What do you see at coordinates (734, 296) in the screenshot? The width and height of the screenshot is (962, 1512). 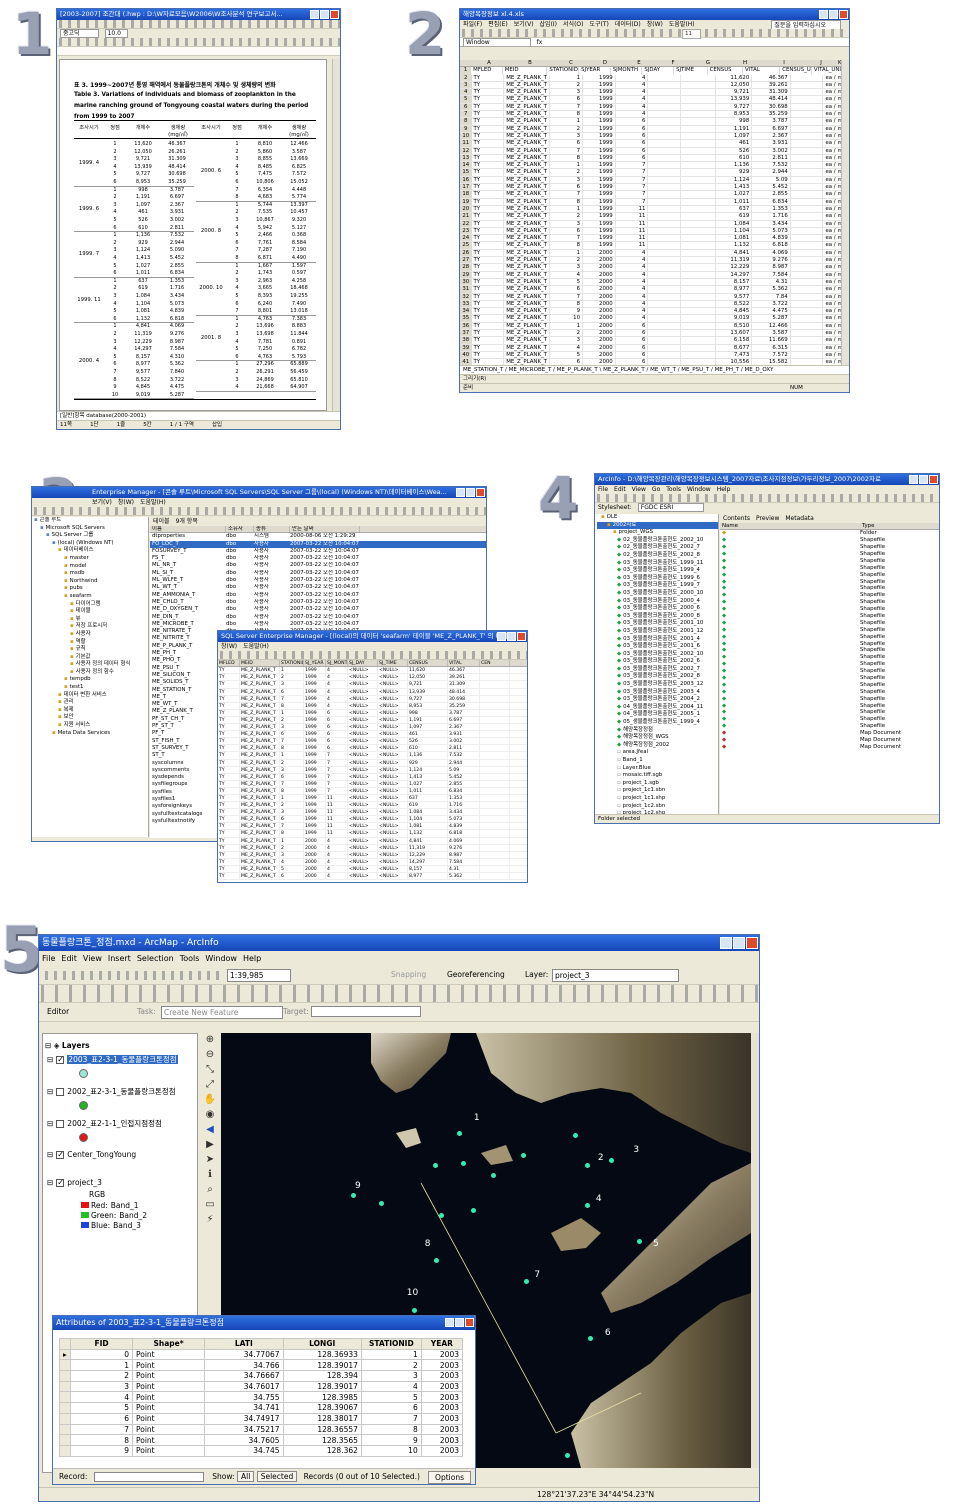 I see `cell: 9,577` at bounding box center [734, 296].